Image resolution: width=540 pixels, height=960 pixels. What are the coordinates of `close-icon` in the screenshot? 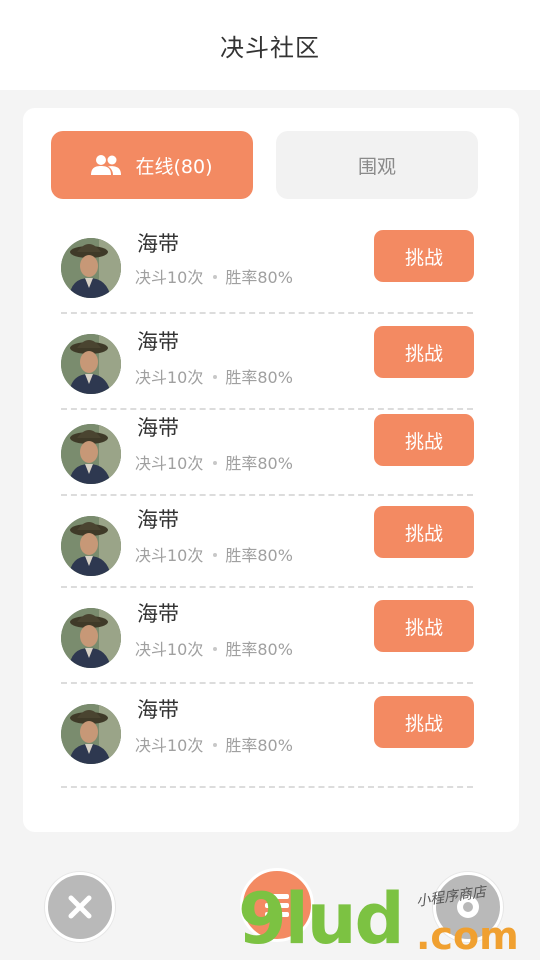 It's located at (80, 907).